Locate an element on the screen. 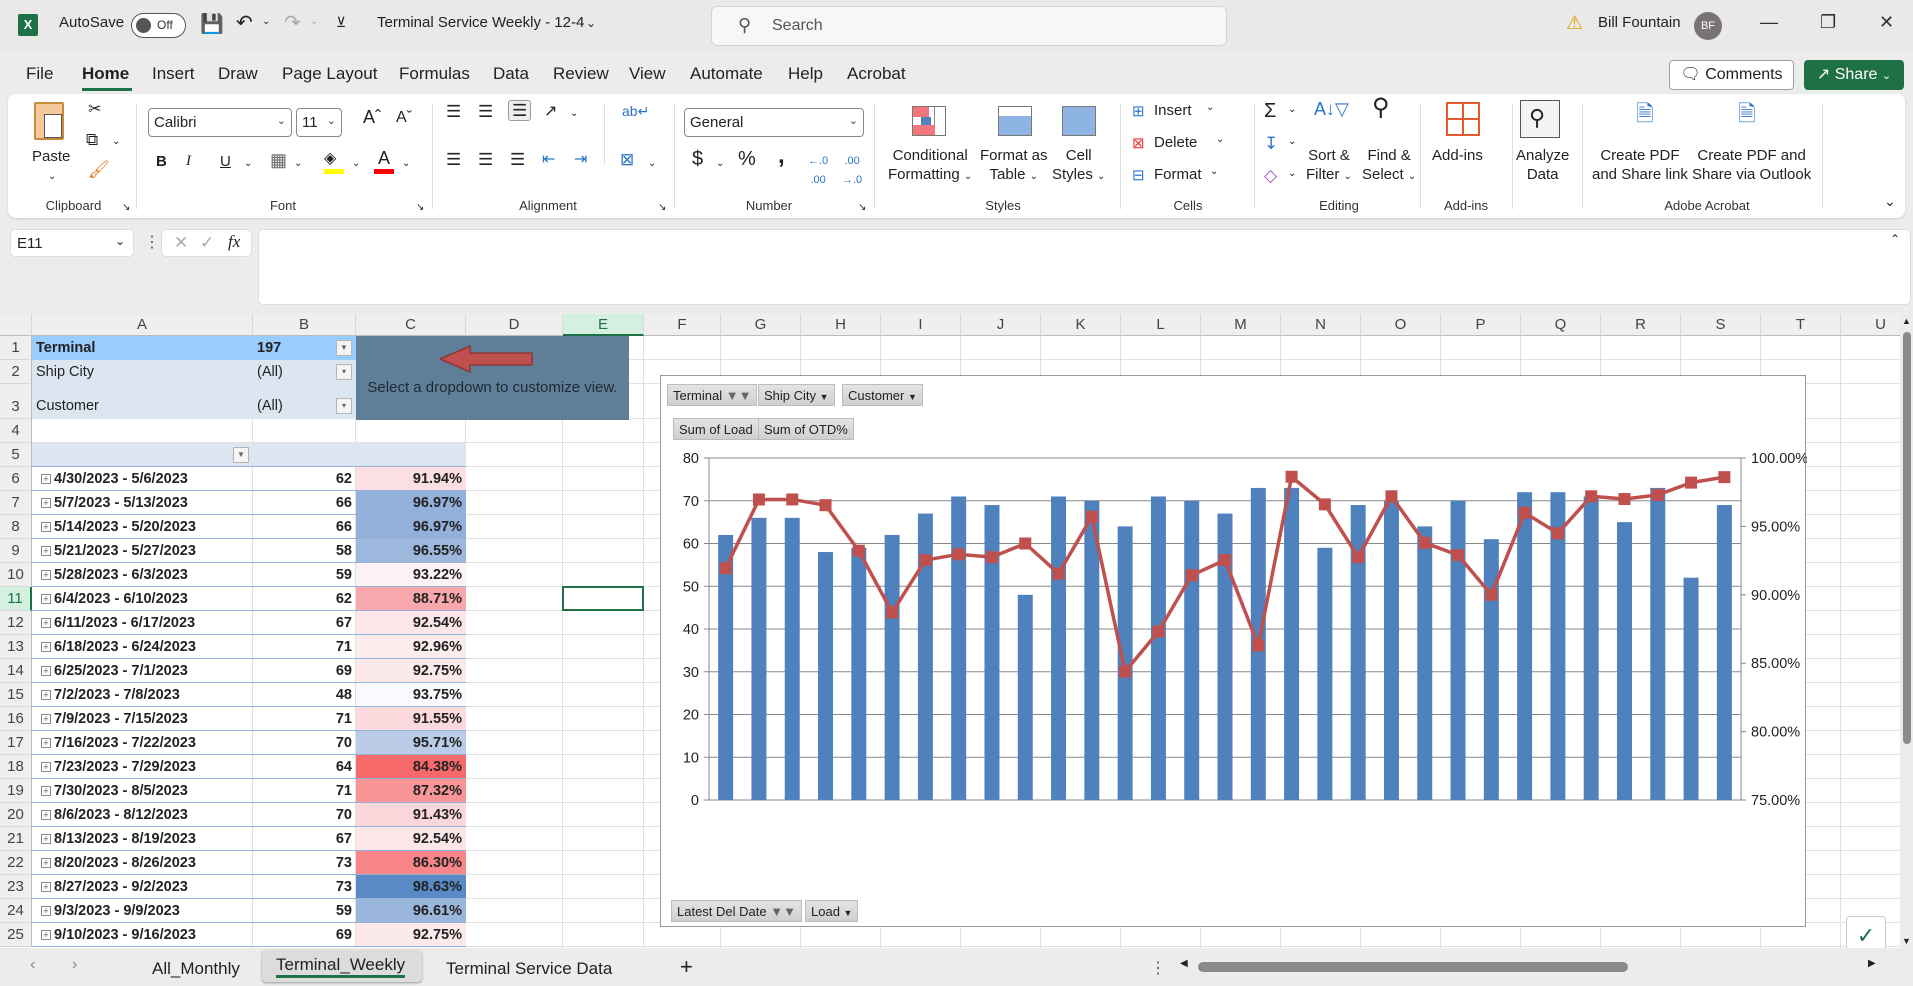  row-header-22: 22 is located at coordinates (16, 863).